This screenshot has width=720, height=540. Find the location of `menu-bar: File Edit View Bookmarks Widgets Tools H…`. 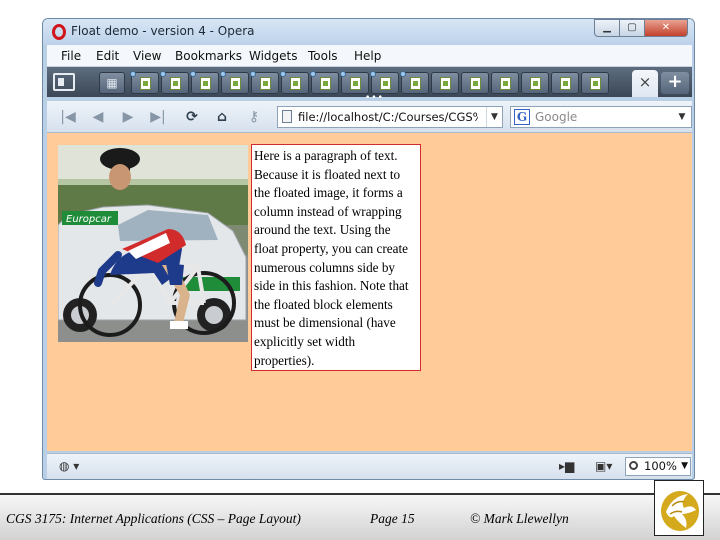

menu-bar: File Edit View Bookmarks Widgets Tools H… is located at coordinates (369, 56).